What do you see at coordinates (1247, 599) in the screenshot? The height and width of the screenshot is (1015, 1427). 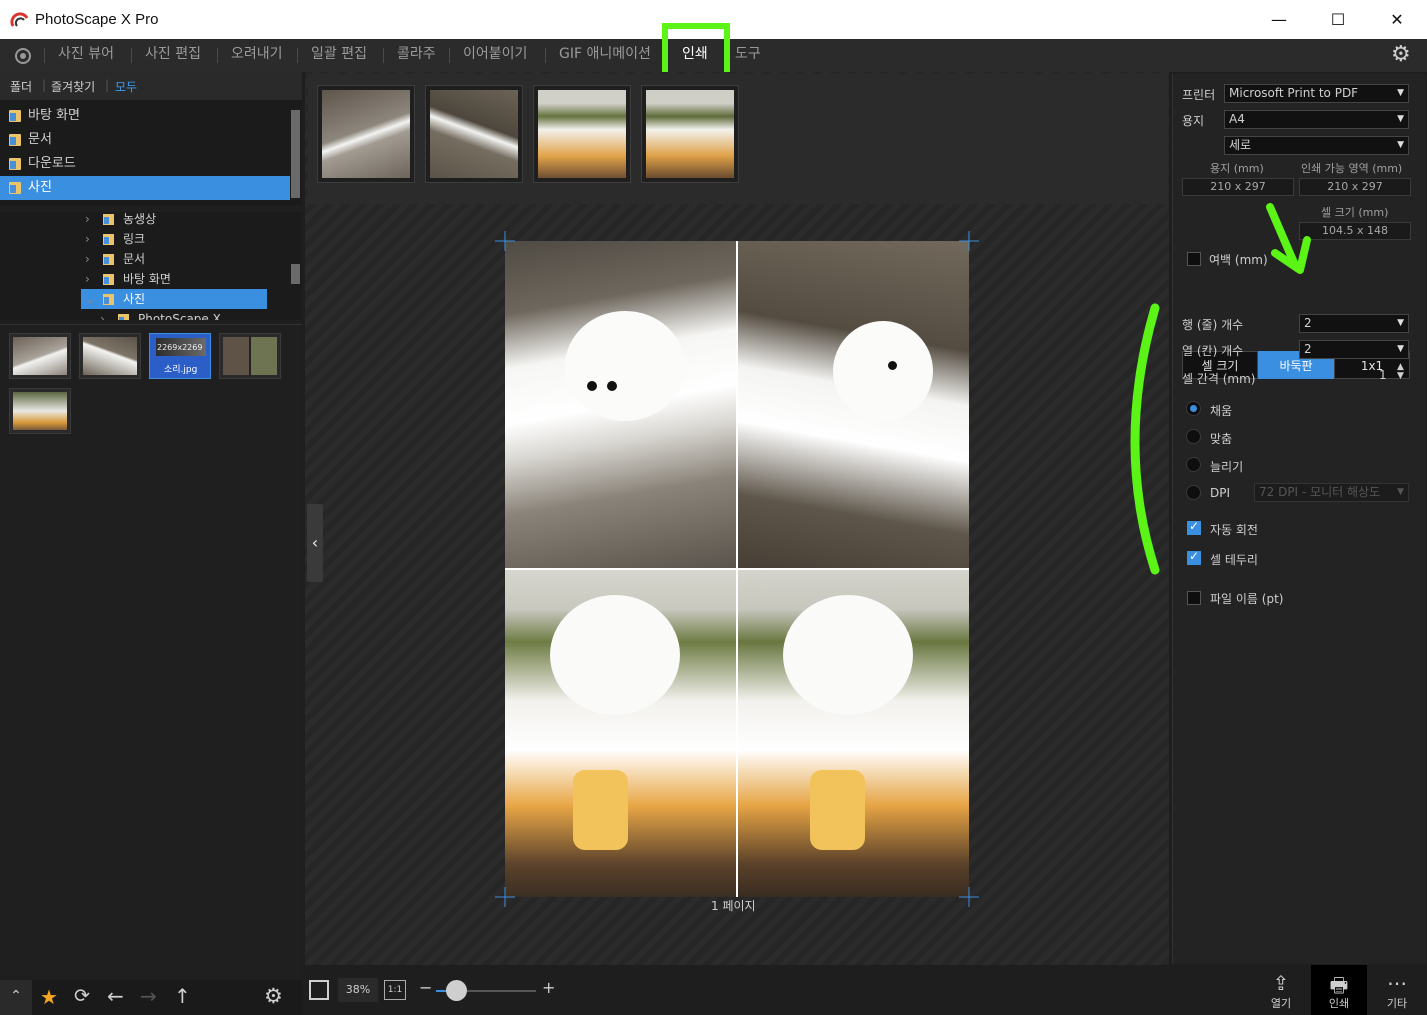 I see `filename-label: 파일 이름 (pt)` at bounding box center [1247, 599].